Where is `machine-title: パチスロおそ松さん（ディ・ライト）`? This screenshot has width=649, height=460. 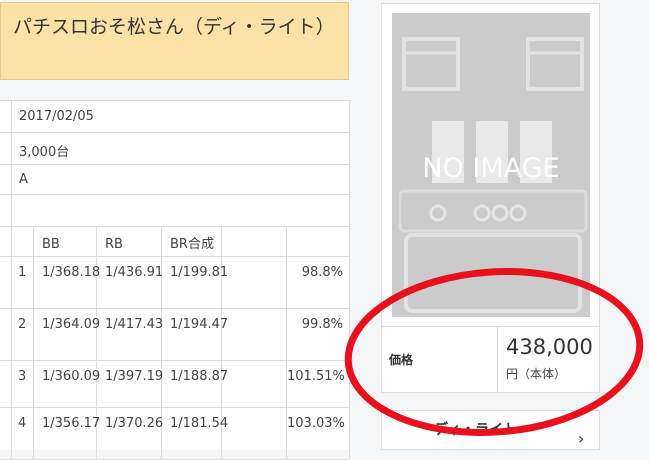
machine-title: パチスロおそ松さん（ディ・ライト） is located at coordinates (174, 41).